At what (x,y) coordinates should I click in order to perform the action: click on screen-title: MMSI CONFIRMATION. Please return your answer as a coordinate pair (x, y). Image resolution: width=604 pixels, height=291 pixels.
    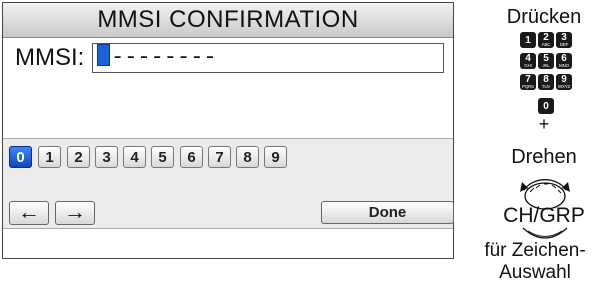
    Looking at the image, I should click on (228, 20).